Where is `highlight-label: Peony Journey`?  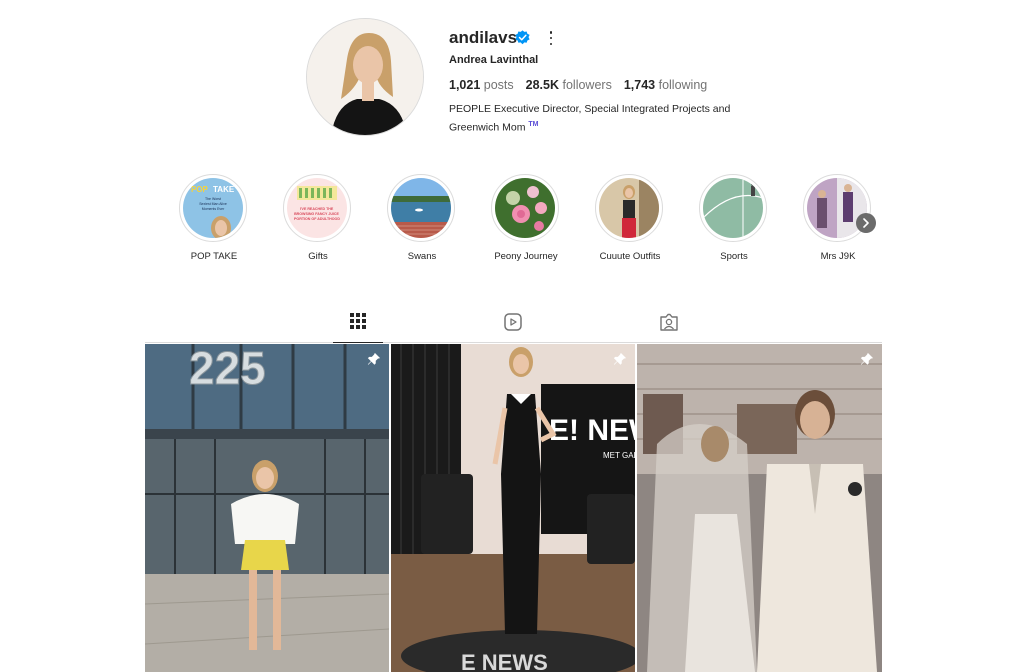
highlight-label: Peony Journey is located at coordinates (526, 256).